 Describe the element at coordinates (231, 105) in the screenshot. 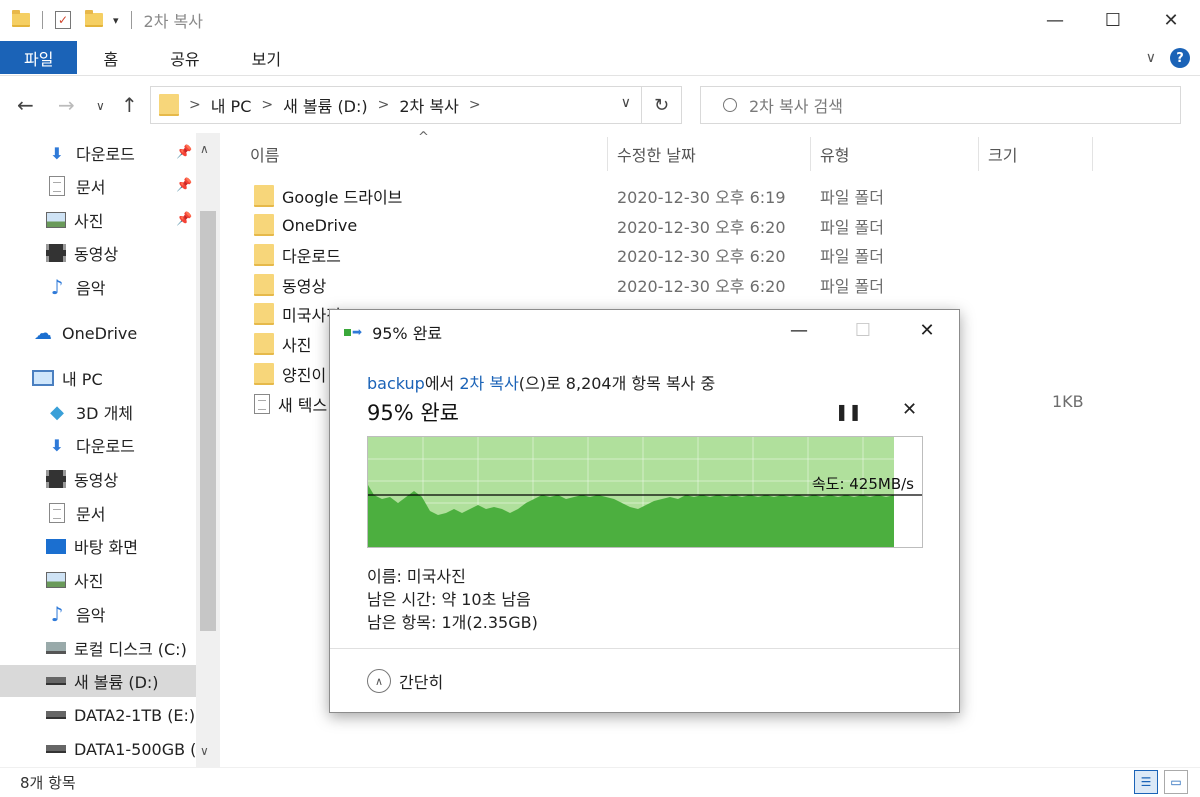

I see `breadcrumb-this-pc: 내 PC` at that location.